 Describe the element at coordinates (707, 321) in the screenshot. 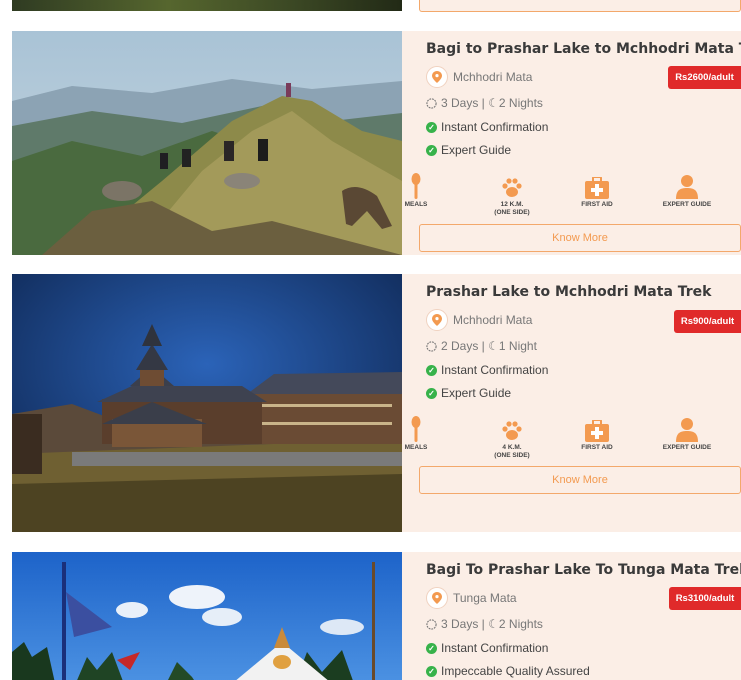

I see `price-badge: Rs900/adult` at that location.